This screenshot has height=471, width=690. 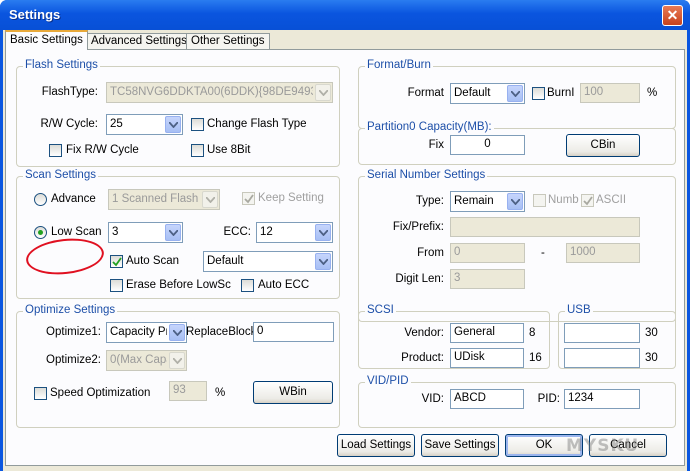 What do you see at coordinates (197, 150) in the screenshot?
I see `use-8bit-checkbox` at bounding box center [197, 150].